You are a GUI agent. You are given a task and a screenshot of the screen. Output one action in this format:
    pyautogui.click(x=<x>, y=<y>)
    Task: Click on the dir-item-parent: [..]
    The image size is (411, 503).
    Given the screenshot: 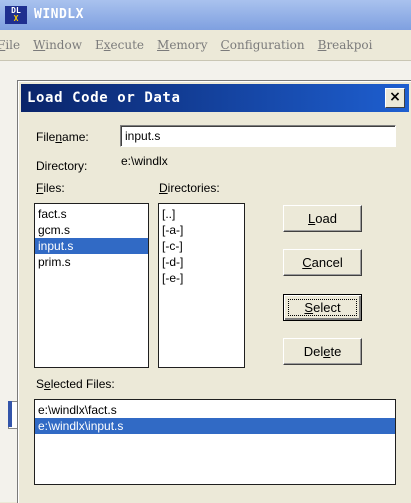 What is the action you would take?
    pyautogui.click(x=201, y=214)
    